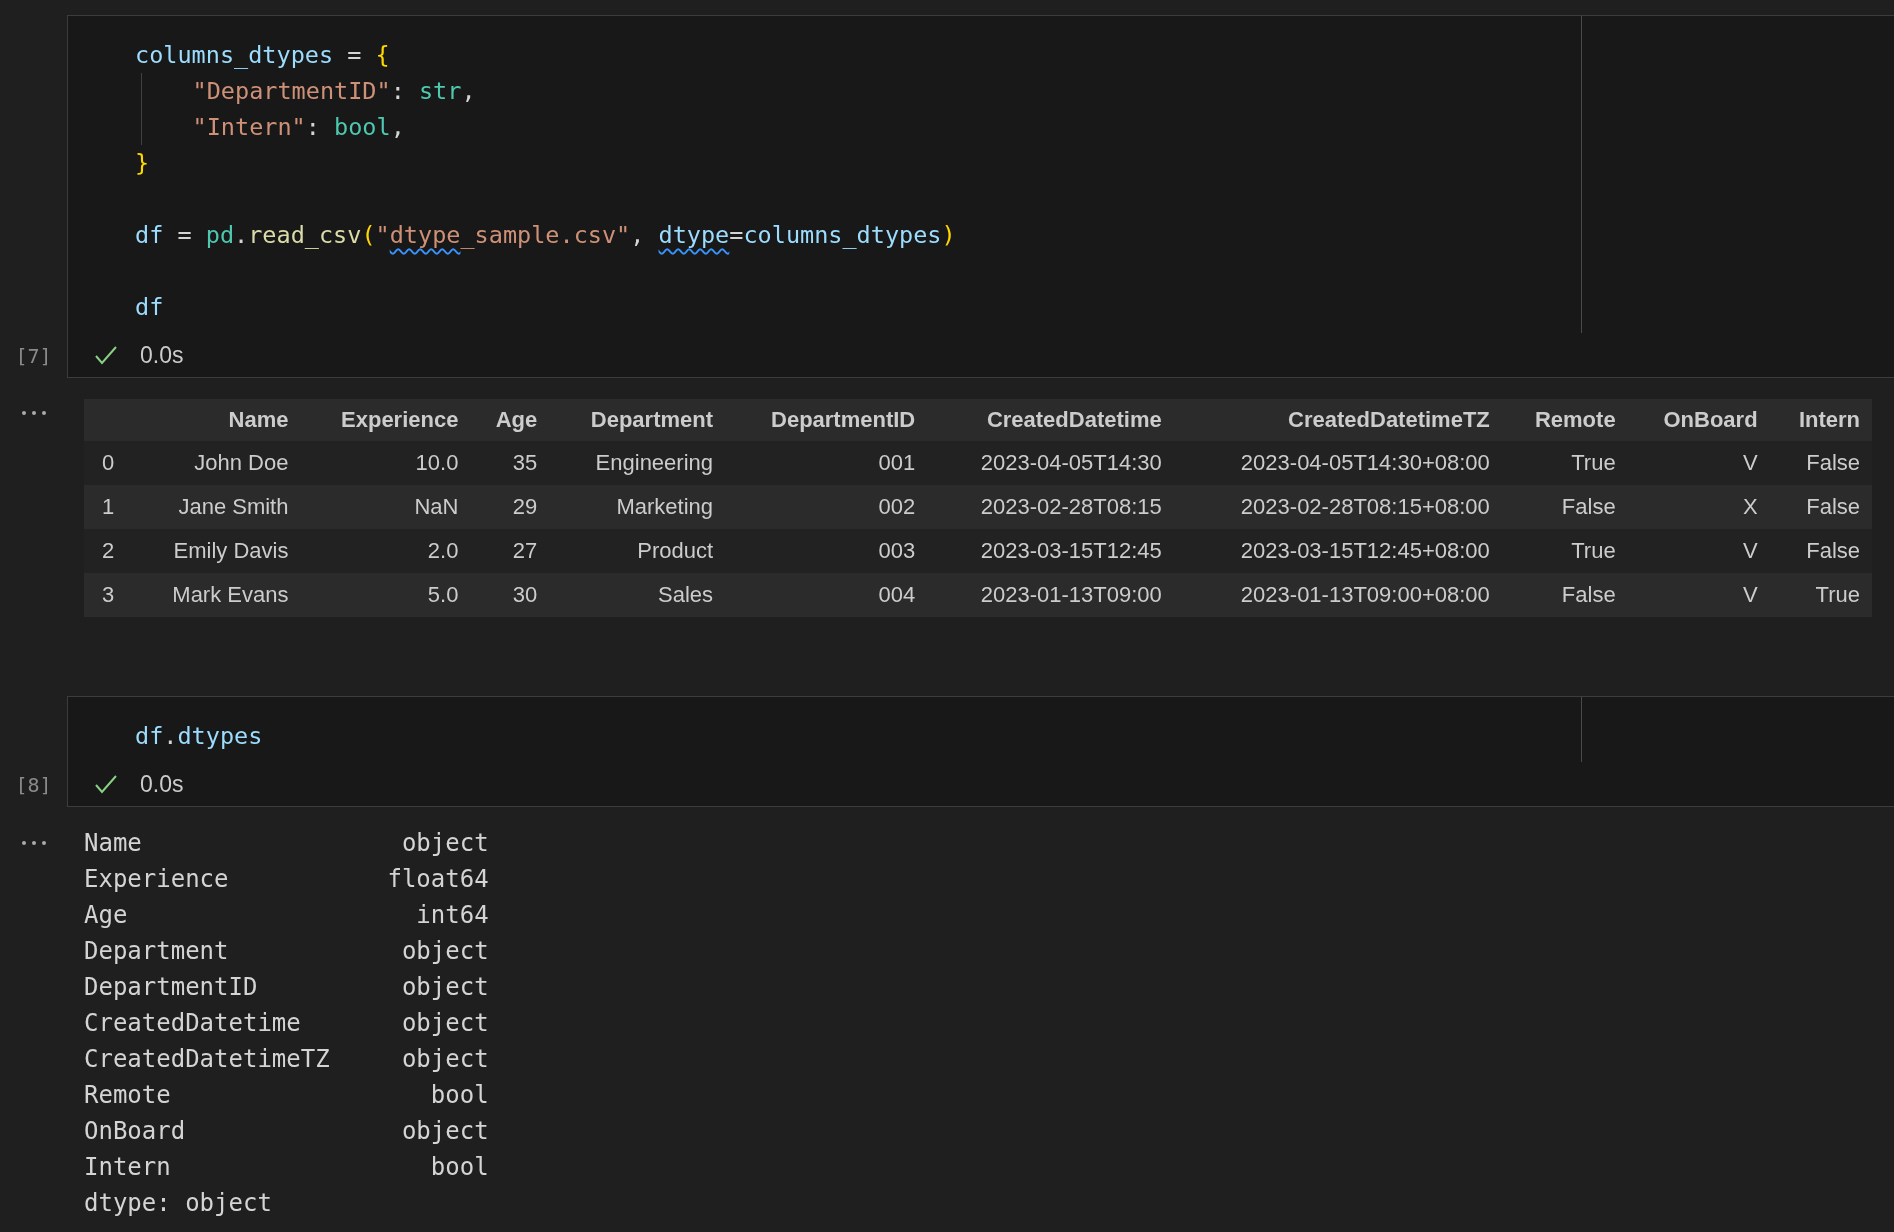  What do you see at coordinates (385, 595) in the screenshot?
I see `table-cell: 5.0` at bounding box center [385, 595].